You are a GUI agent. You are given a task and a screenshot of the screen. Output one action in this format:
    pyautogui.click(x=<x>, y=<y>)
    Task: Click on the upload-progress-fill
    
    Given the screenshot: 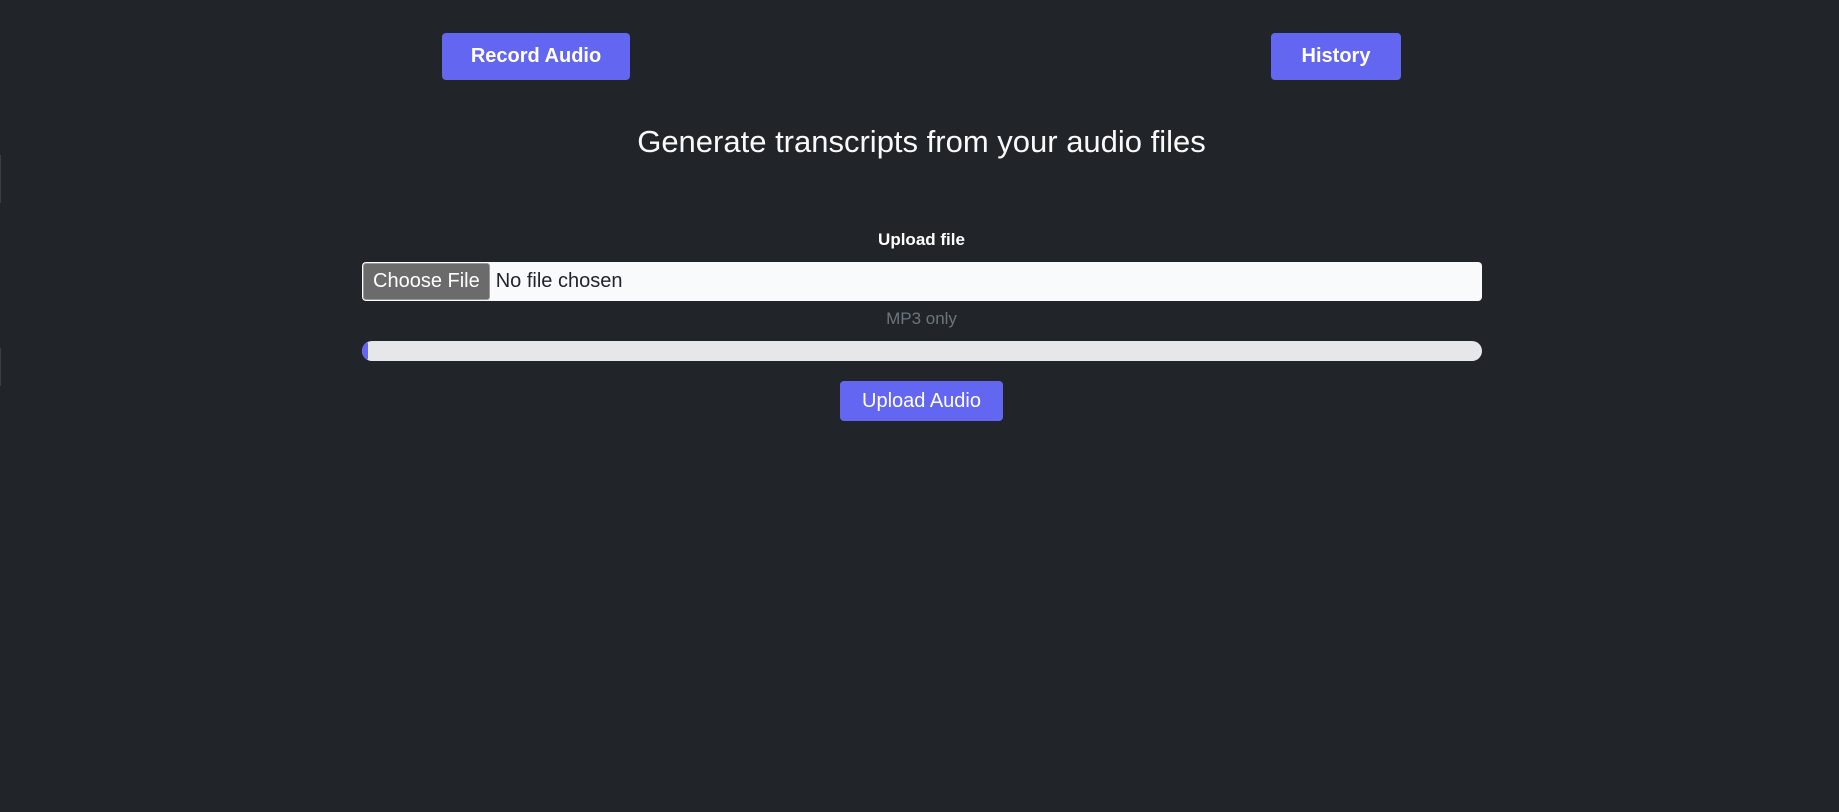 What is the action you would take?
    pyautogui.click(x=365, y=351)
    